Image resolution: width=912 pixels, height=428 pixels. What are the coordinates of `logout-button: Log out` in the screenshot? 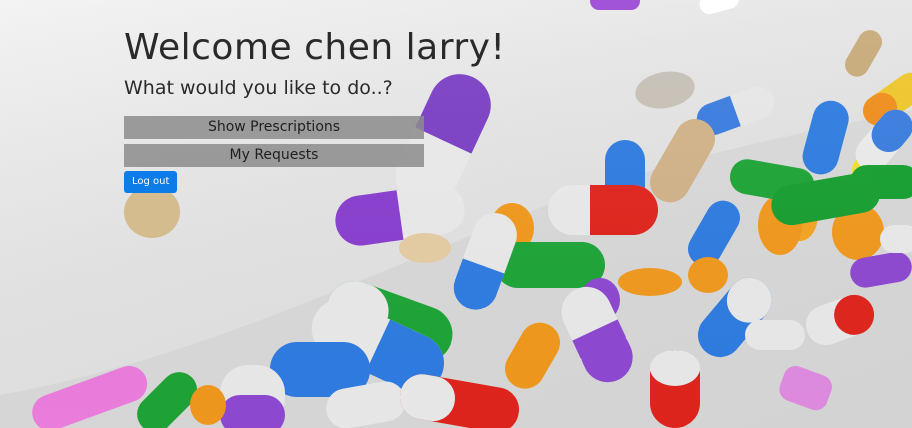 It's located at (151, 182).